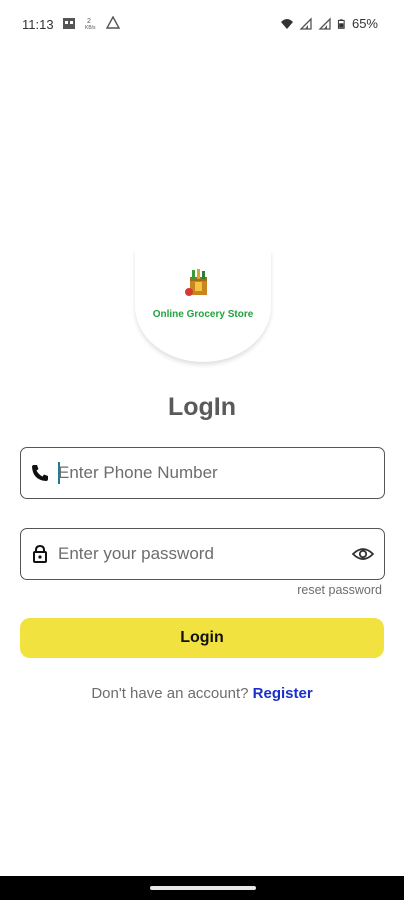 The height and width of the screenshot is (900, 404). I want to click on login-button: Login, so click(202, 638).